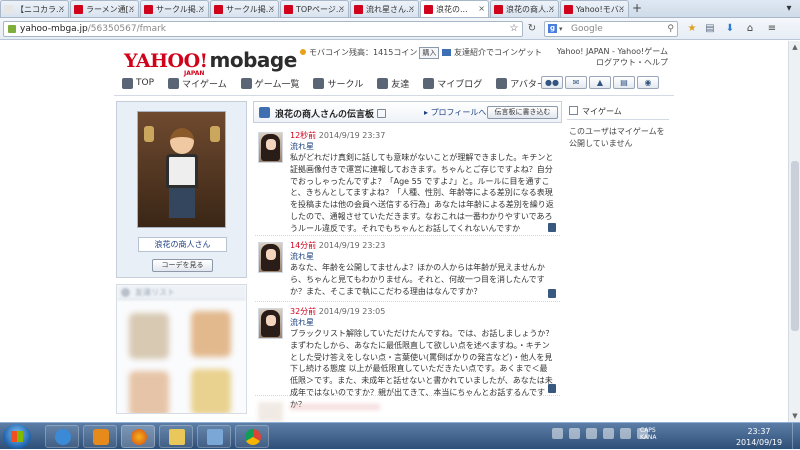 This screenshot has height=450, width=800. Describe the element at coordinates (648, 82) in the screenshot. I see `game-icon: ◉` at that location.